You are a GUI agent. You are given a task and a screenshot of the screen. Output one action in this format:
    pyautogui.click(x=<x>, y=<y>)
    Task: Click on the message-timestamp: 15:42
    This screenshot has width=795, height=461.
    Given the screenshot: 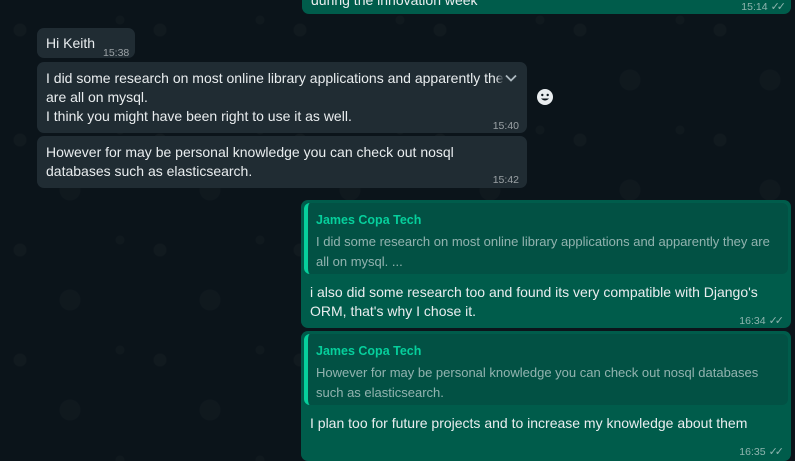 What is the action you would take?
    pyautogui.click(x=505, y=180)
    